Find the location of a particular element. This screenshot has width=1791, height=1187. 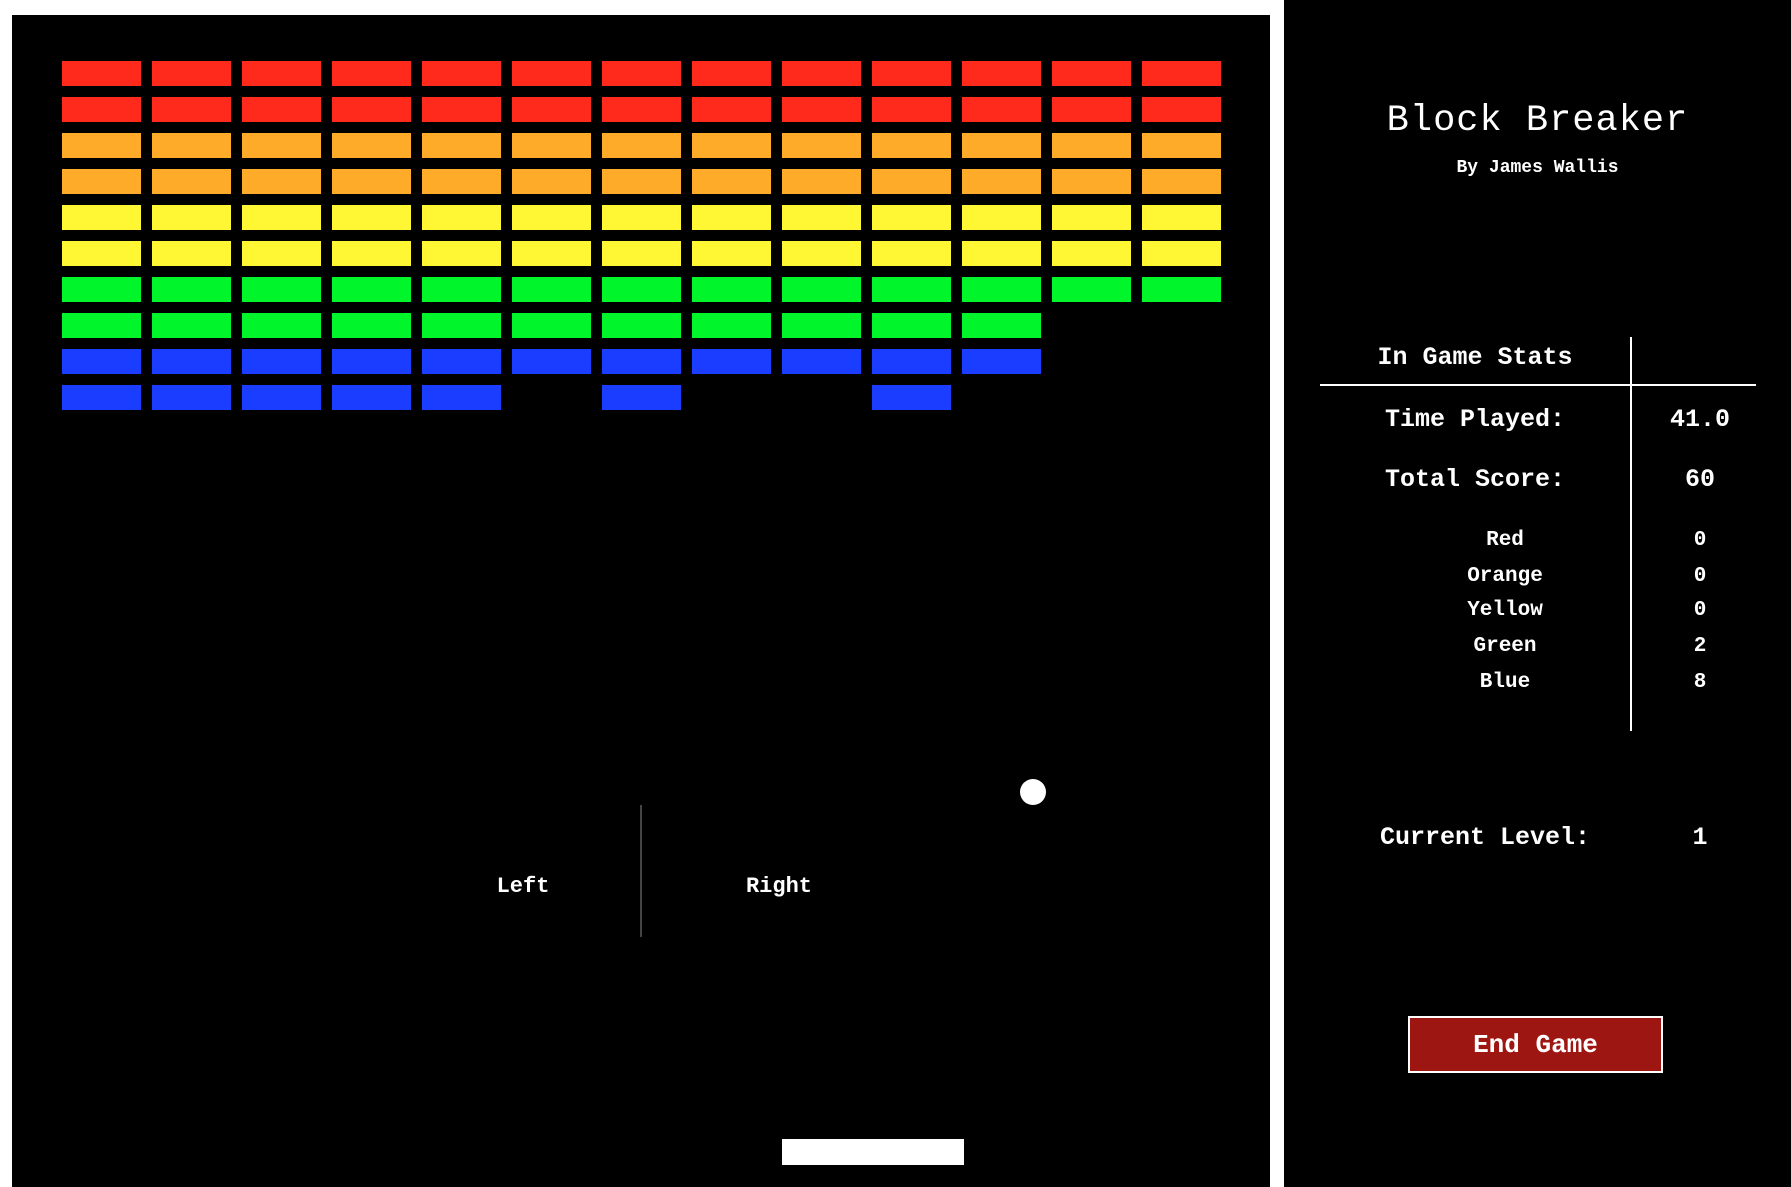

blue-count-value: 8 is located at coordinates (1700, 682).